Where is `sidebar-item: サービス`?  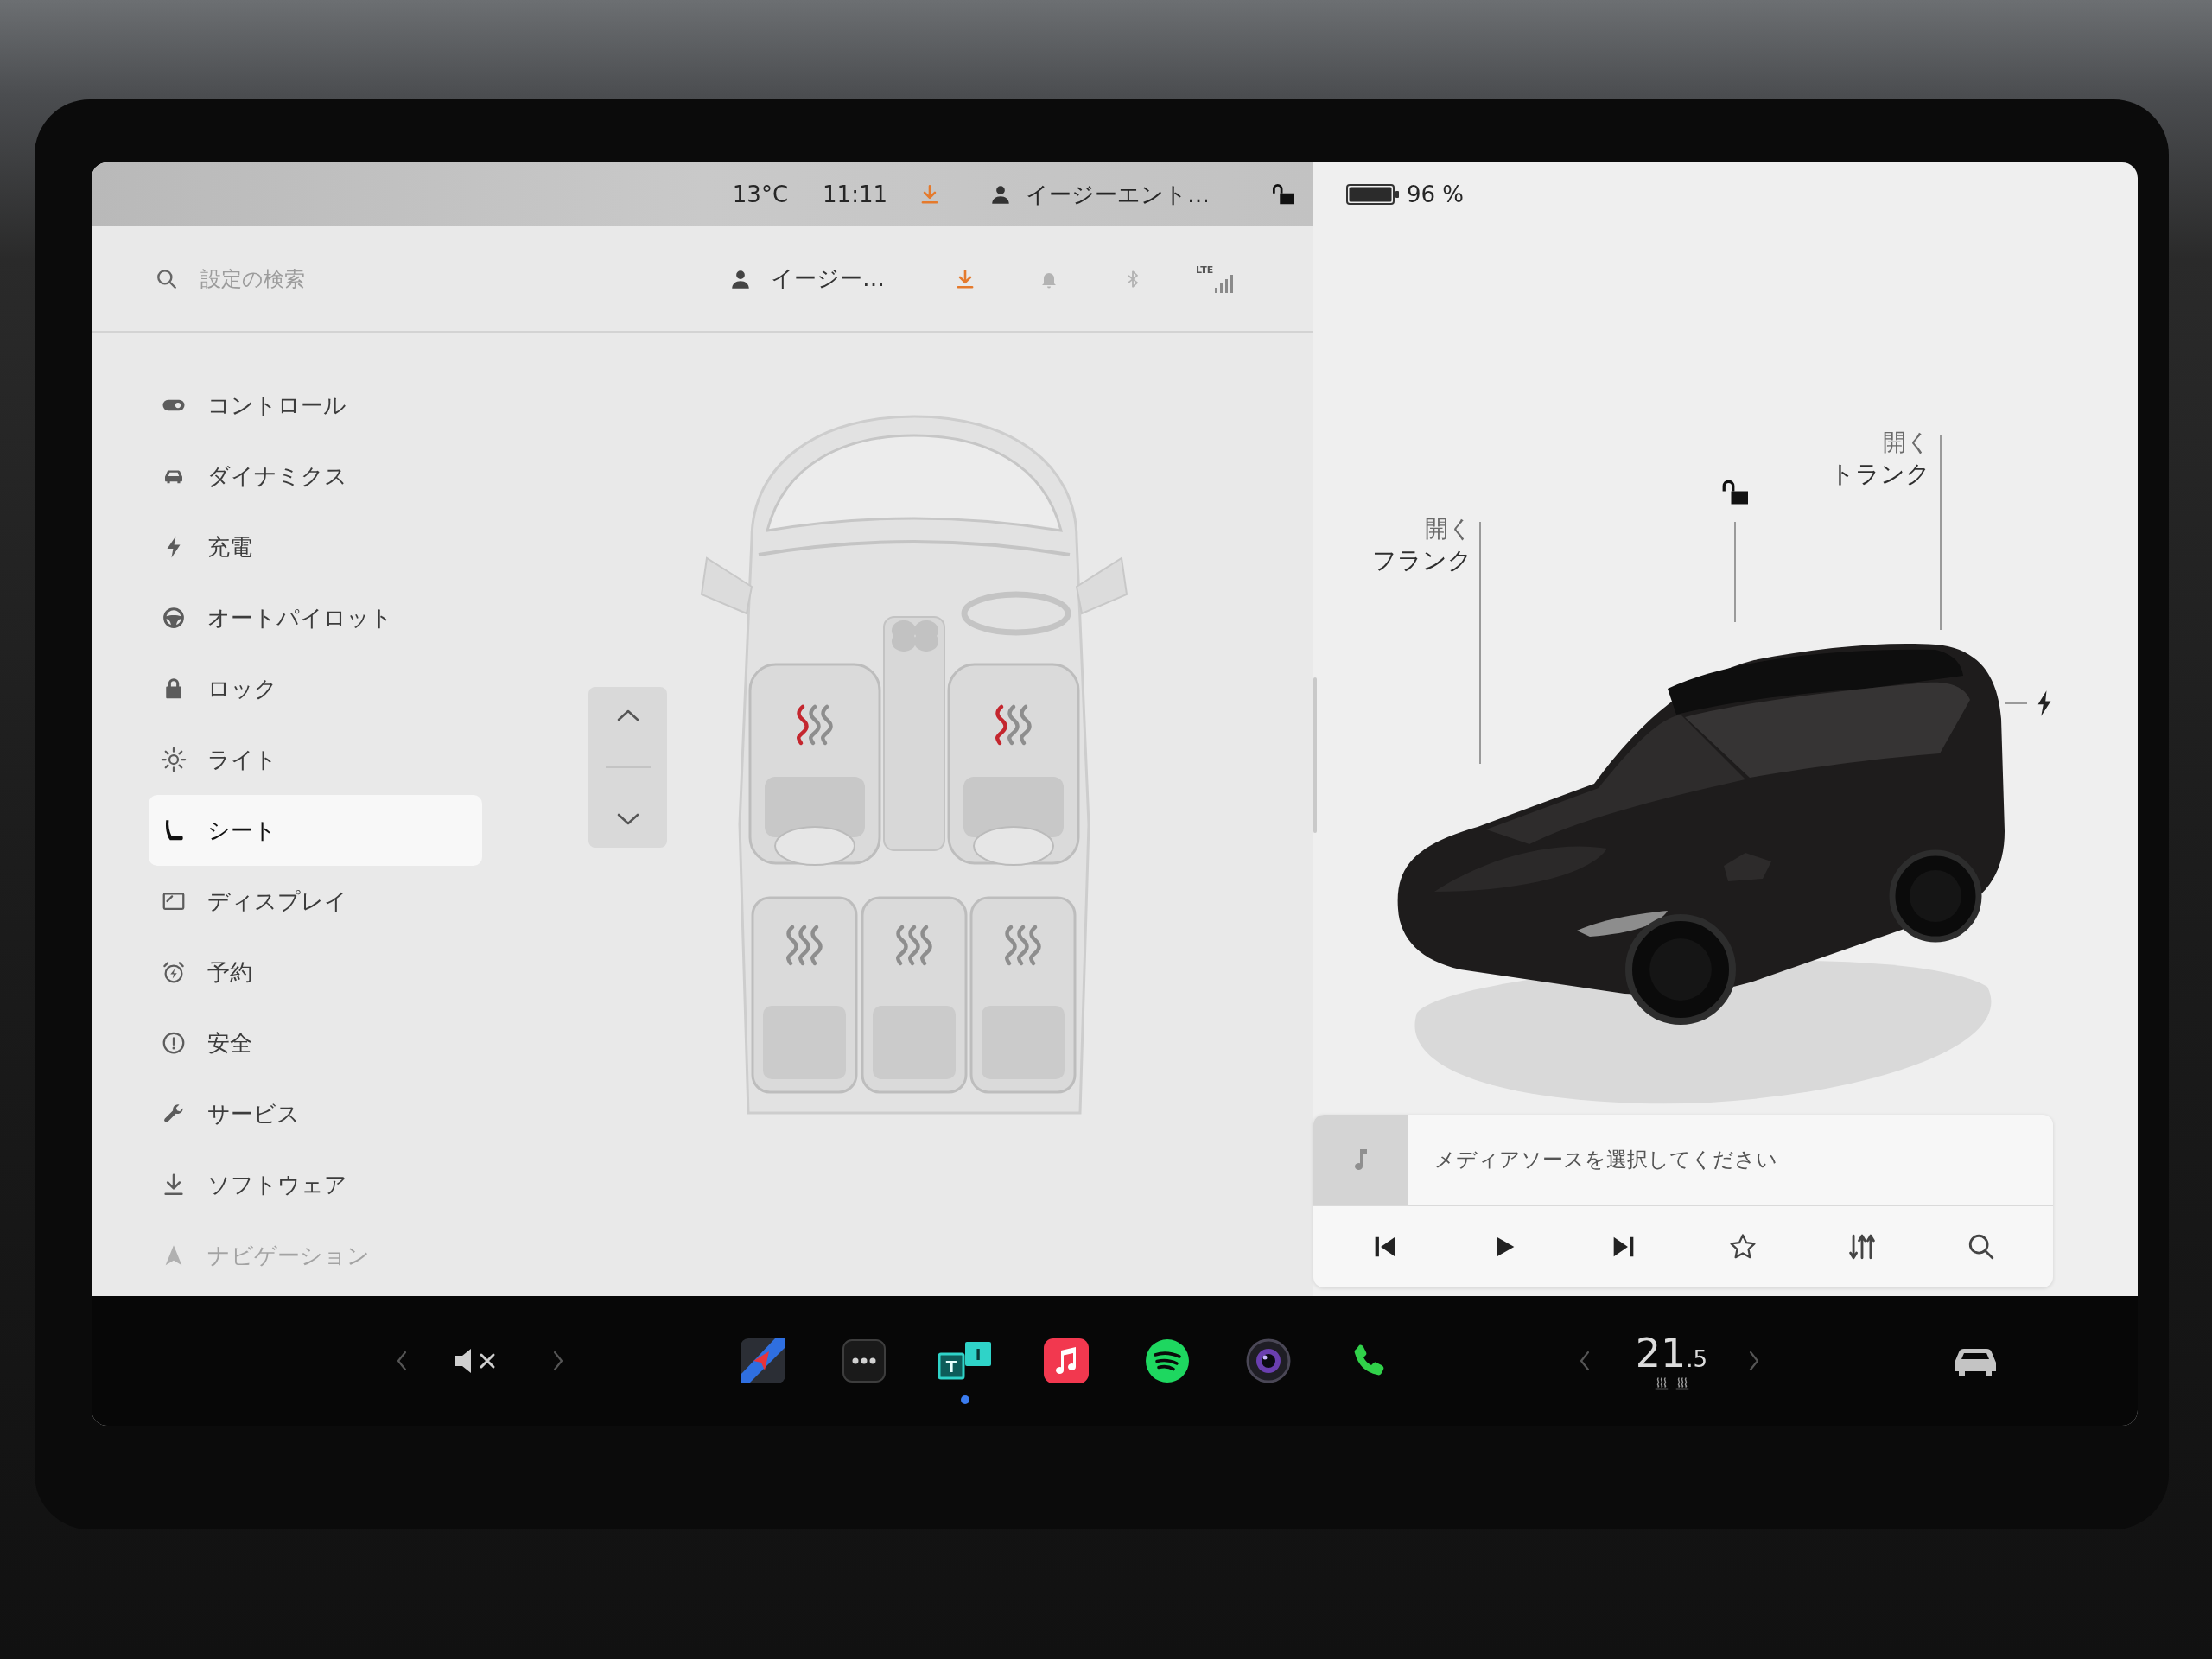 sidebar-item: サービス is located at coordinates (315, 1113).